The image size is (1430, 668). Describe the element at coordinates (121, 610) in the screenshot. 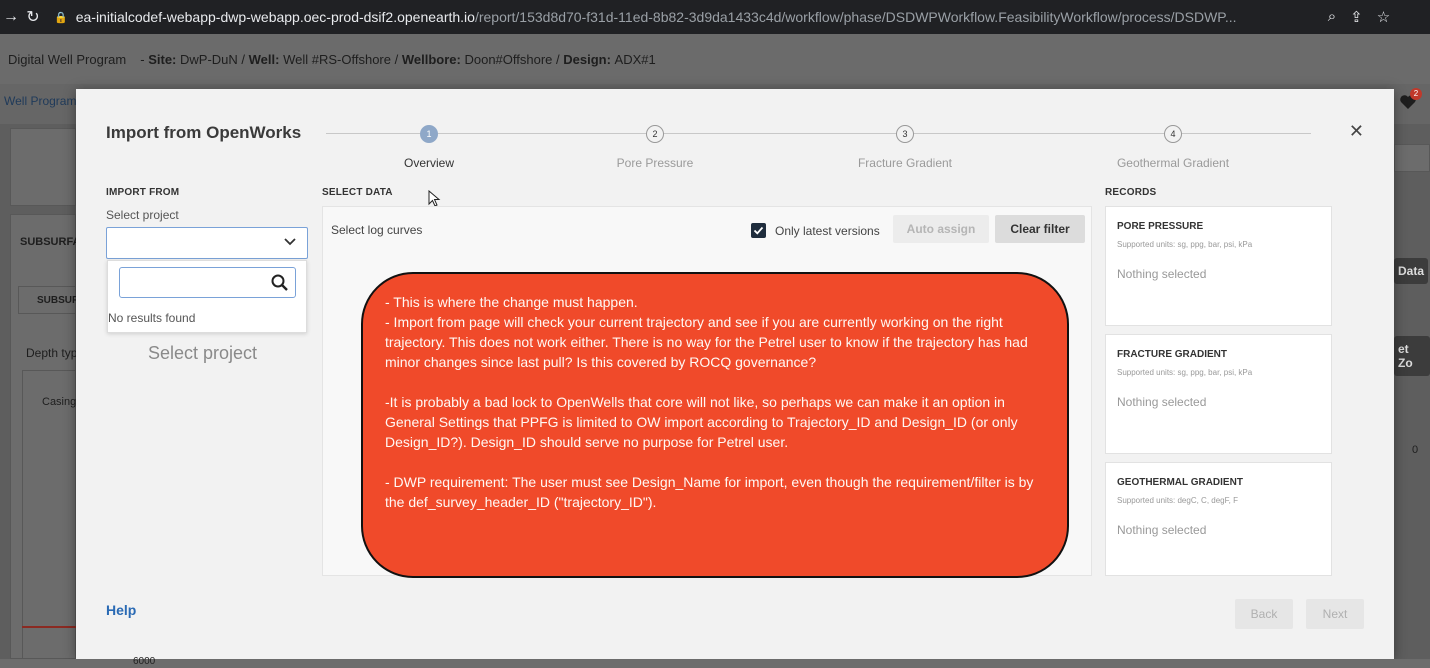

I see `help-link: Help` at that location.